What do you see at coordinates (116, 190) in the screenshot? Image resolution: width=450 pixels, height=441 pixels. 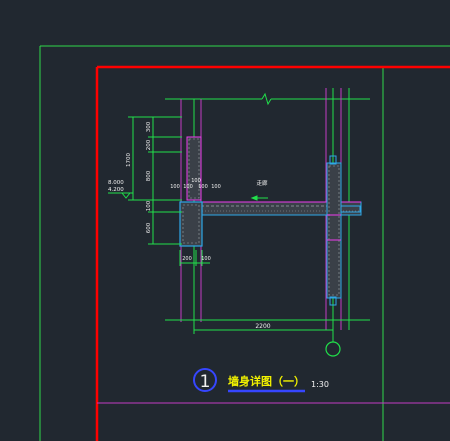 I see `elevation-lower: 4.200` at bounding box center [116, 190].